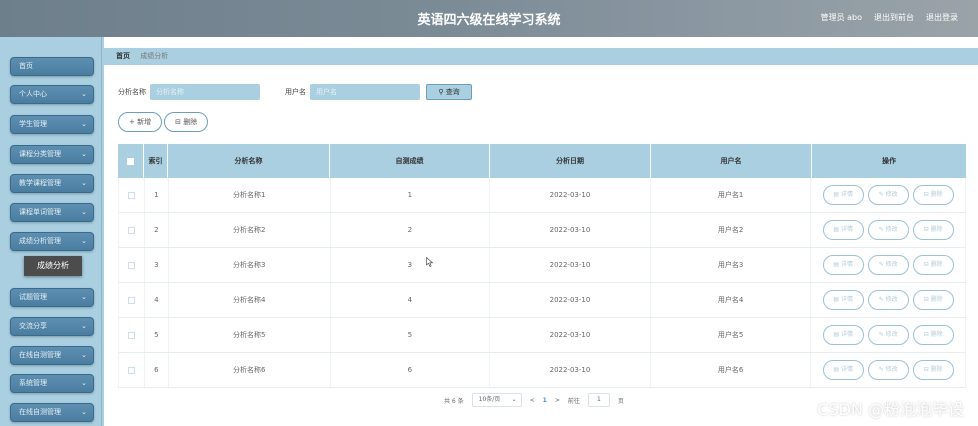 The width and height of the screenshot is (978, 426). I want to click on sidebar-item-words: 课程单词管理 ⌄, so click(52, 212).